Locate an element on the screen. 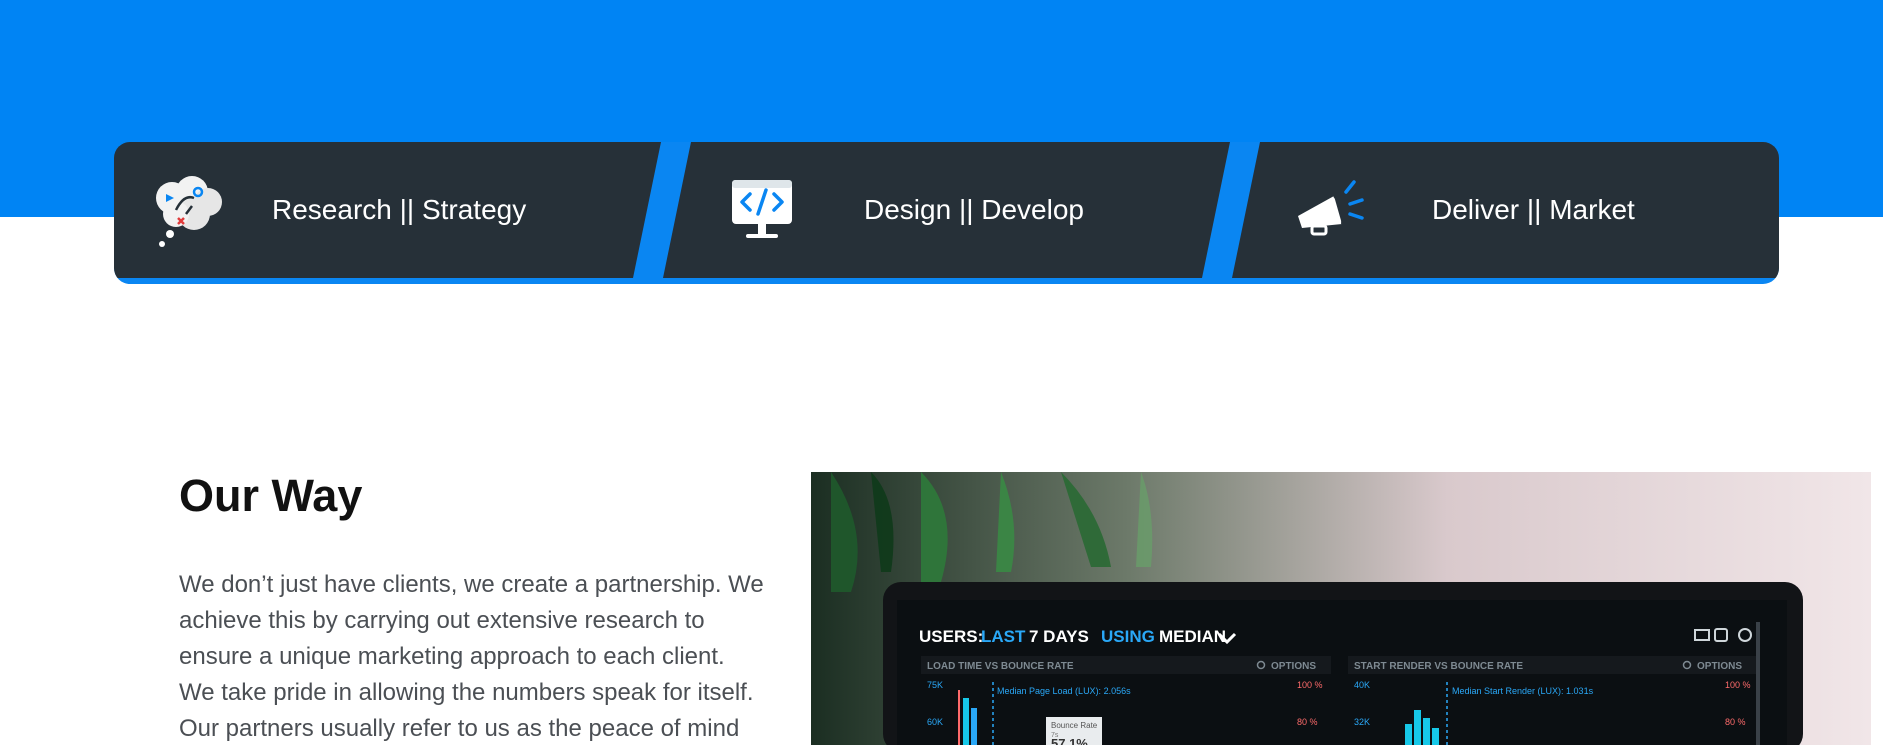 The width and height of the screenshot is (1883, 747). right-pct-top: 100 % is located at coordinates (1738, 685).